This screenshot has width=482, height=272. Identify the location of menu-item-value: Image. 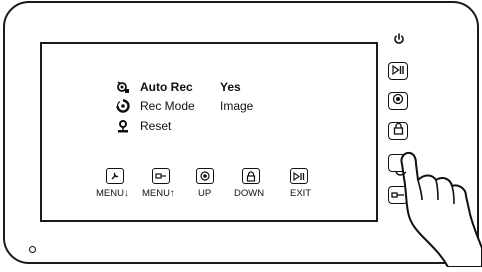
(237, 106).